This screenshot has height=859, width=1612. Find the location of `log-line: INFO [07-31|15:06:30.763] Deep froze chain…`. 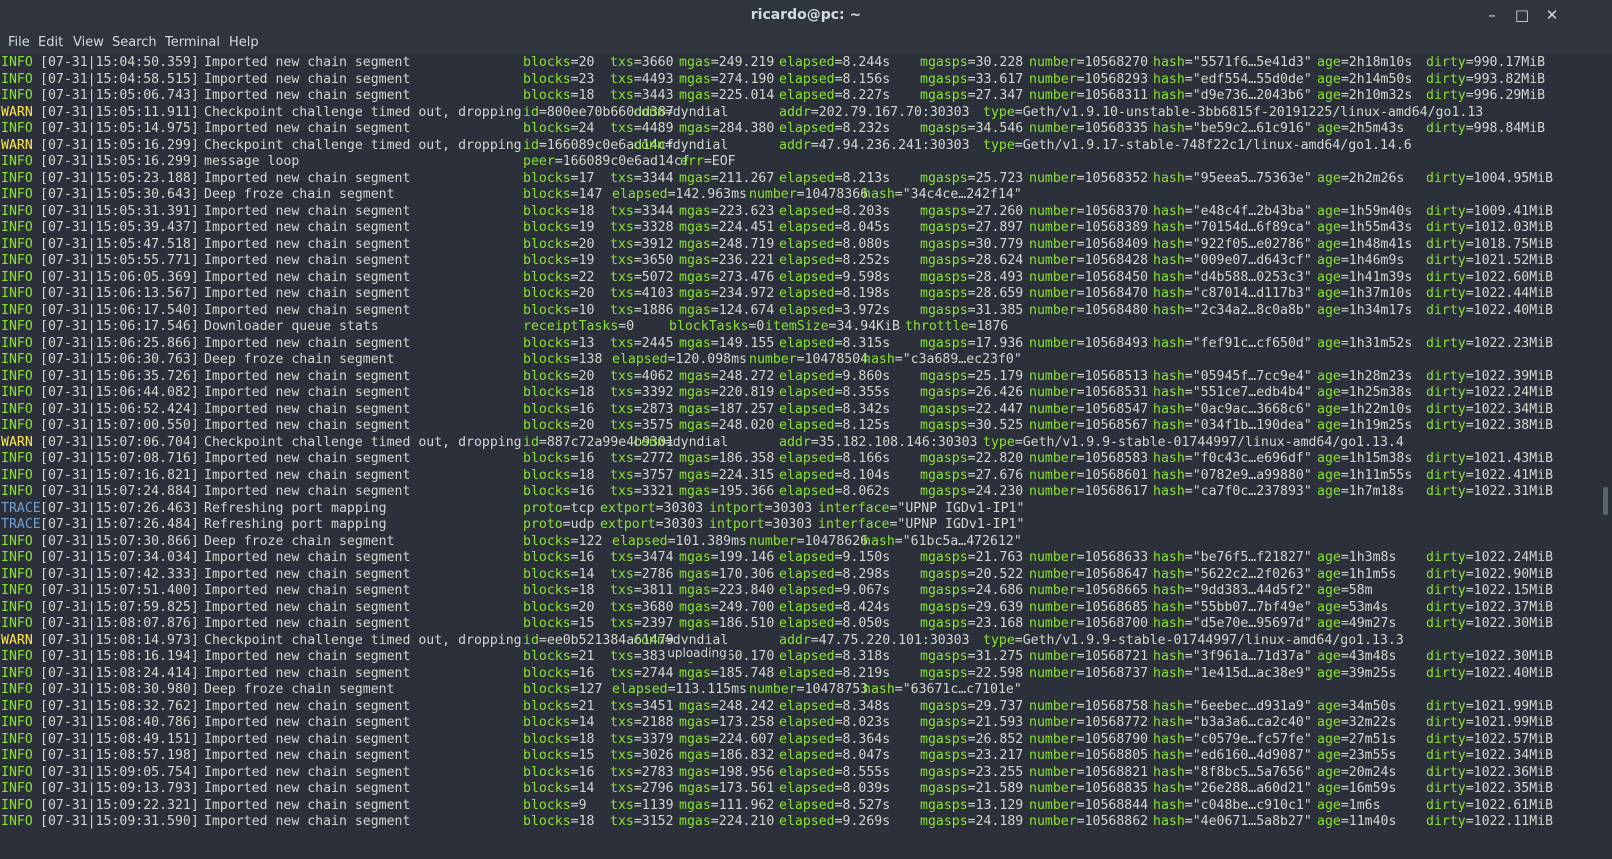

log-line: INFO [07-31|15:06:30.763] Deep froze chain… is located at coordinates (800, 359).